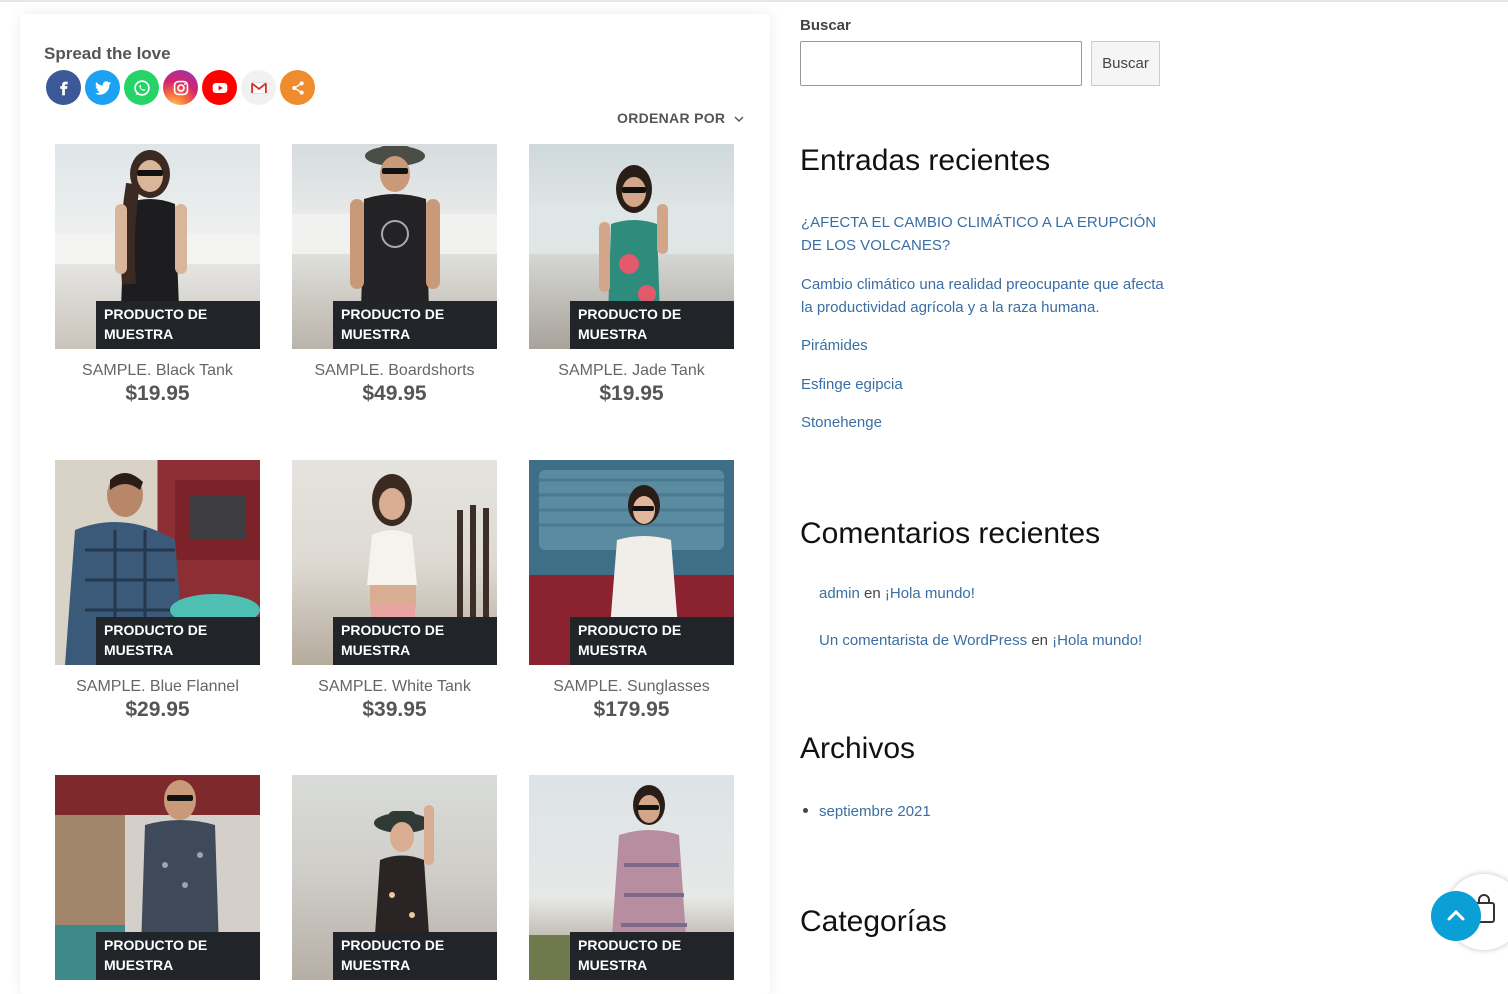 This screenshot has width=1508, height=994. Describe the element at coordinates (858, 748) in the screenshot. I see `archives-title: Archivos` at that location.